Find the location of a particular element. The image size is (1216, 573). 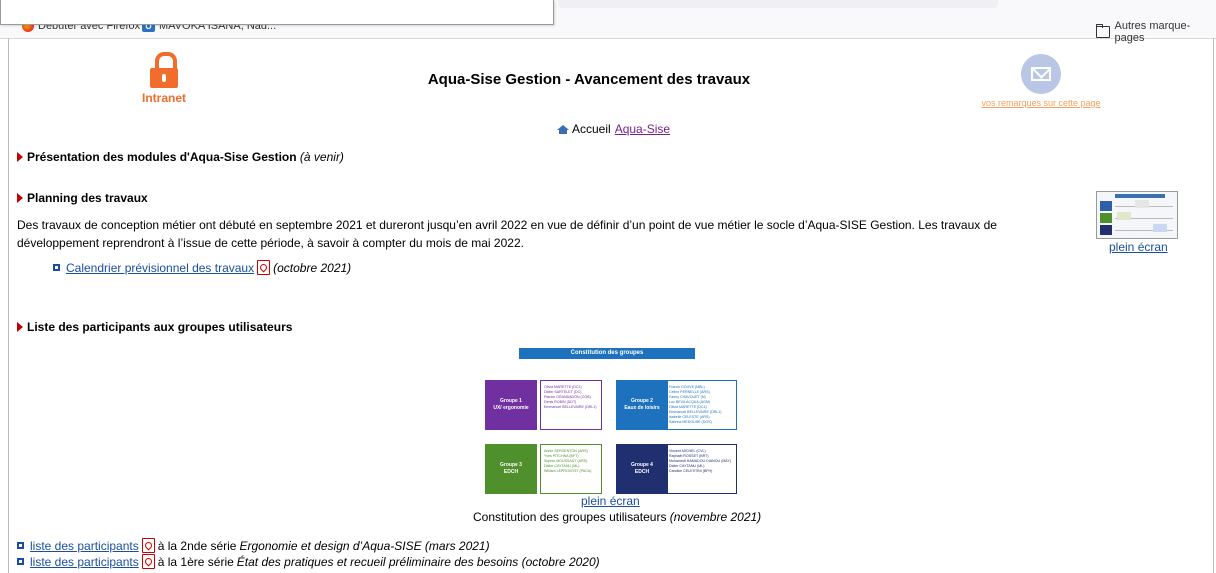

home-link: Aqua-Sise is located at coordinates (642, 129).